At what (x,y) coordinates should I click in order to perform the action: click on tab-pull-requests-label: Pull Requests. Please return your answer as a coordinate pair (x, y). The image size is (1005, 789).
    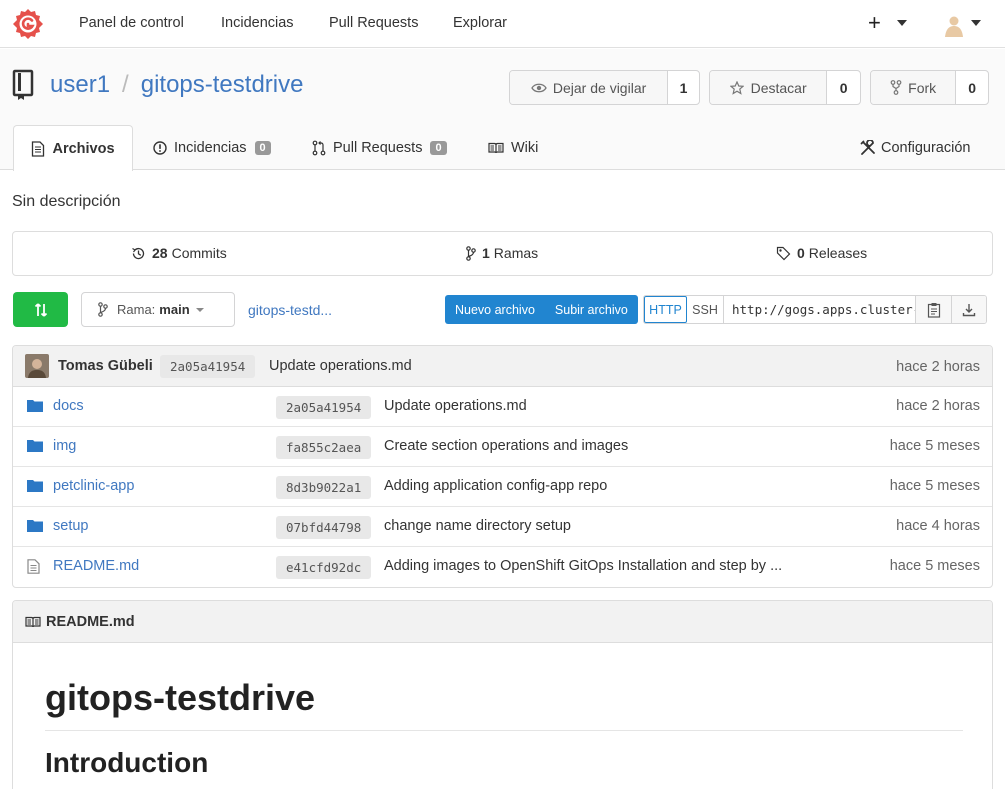
    Looking at the image, I should click on (378, 147).